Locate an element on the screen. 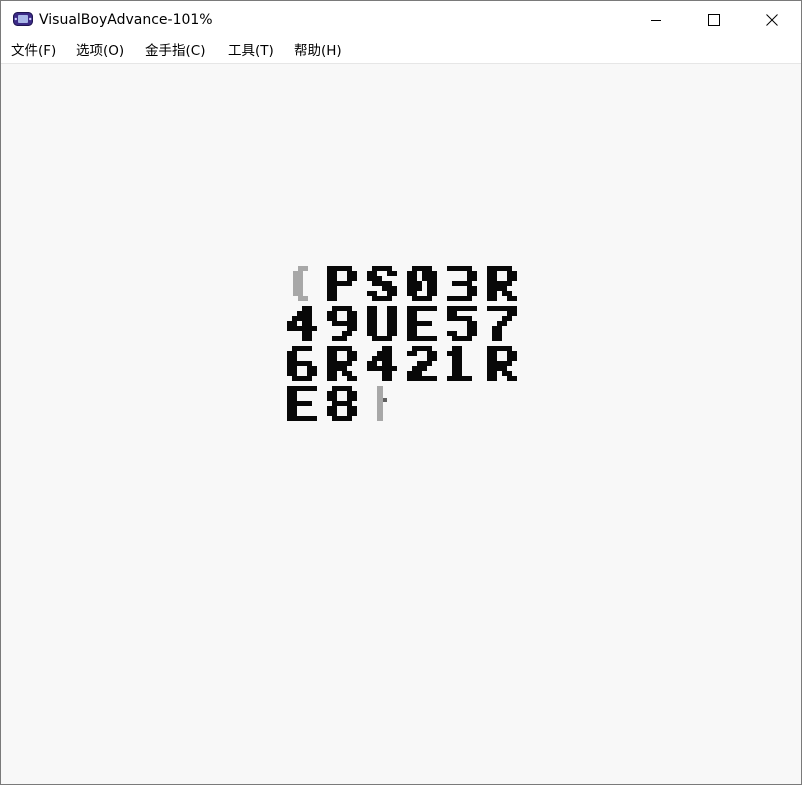 The image size is (802, 785). gba-icon is located at coordinates (23, 19).